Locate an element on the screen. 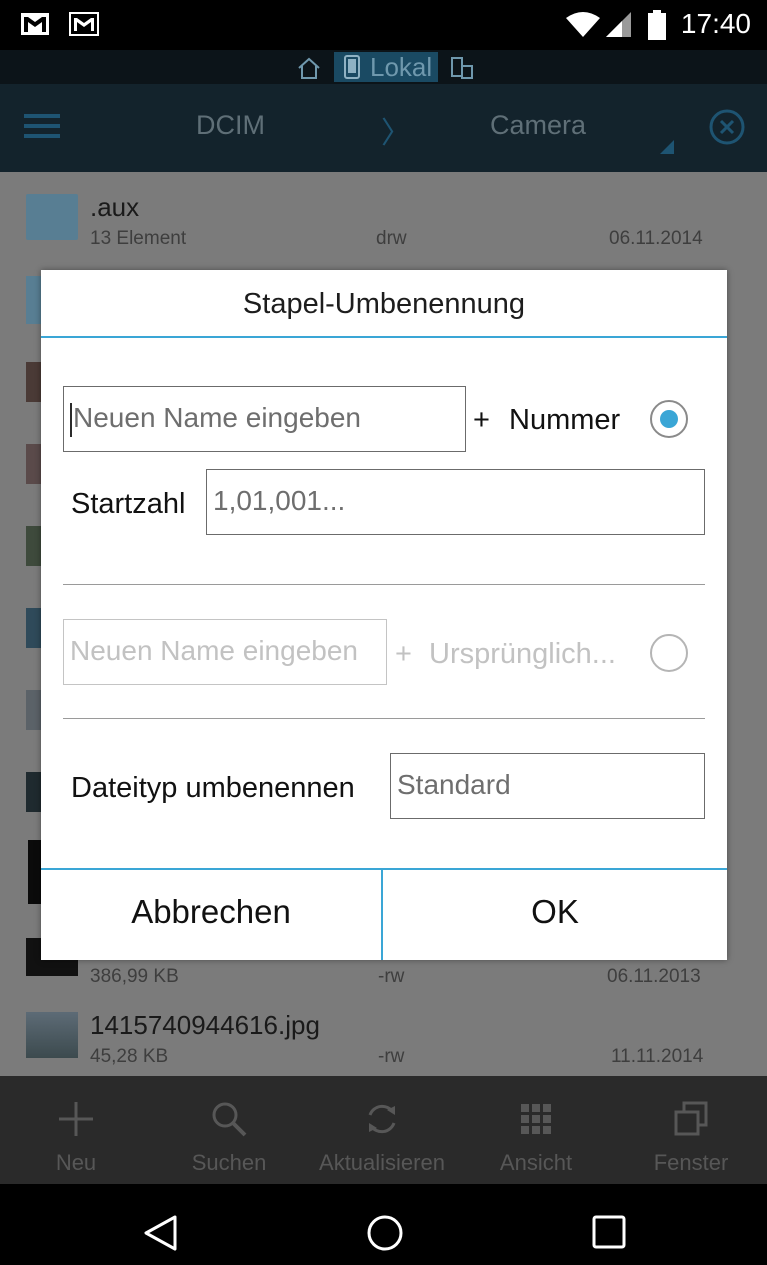 This screenshot has height=1265, width=767. signal-icon is located at coordinates (618, 24).